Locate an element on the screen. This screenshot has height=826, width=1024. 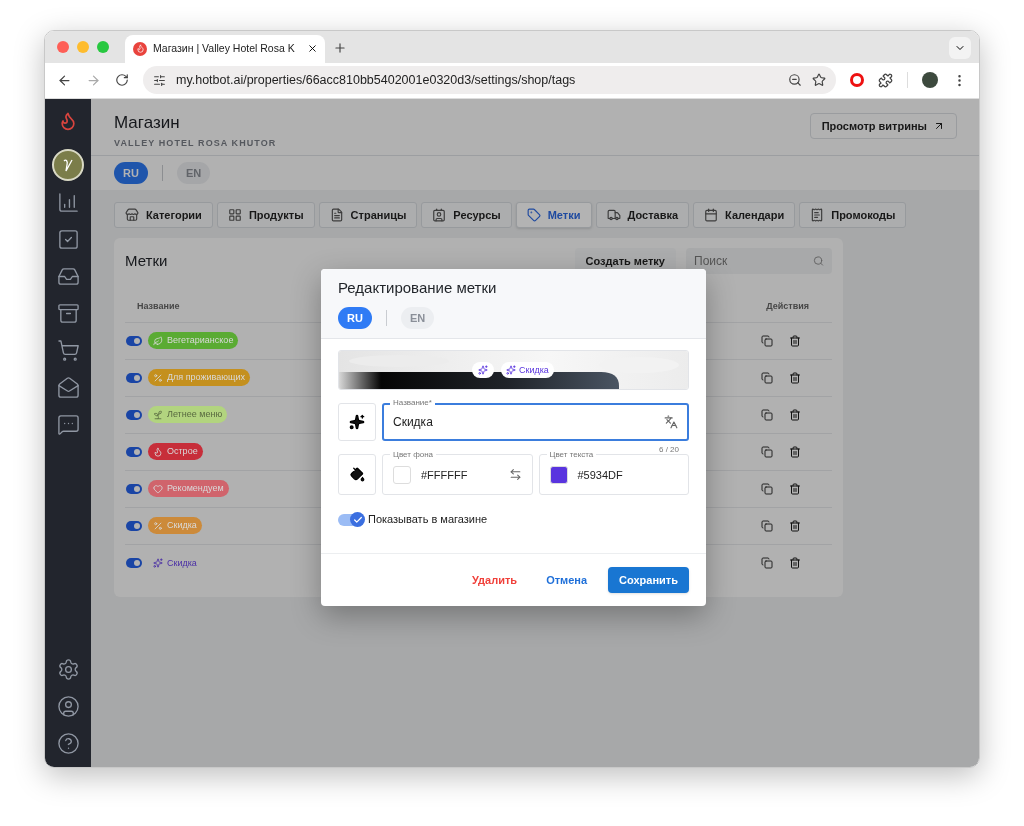
bookmark-icon is located at coordinates (819, 80).